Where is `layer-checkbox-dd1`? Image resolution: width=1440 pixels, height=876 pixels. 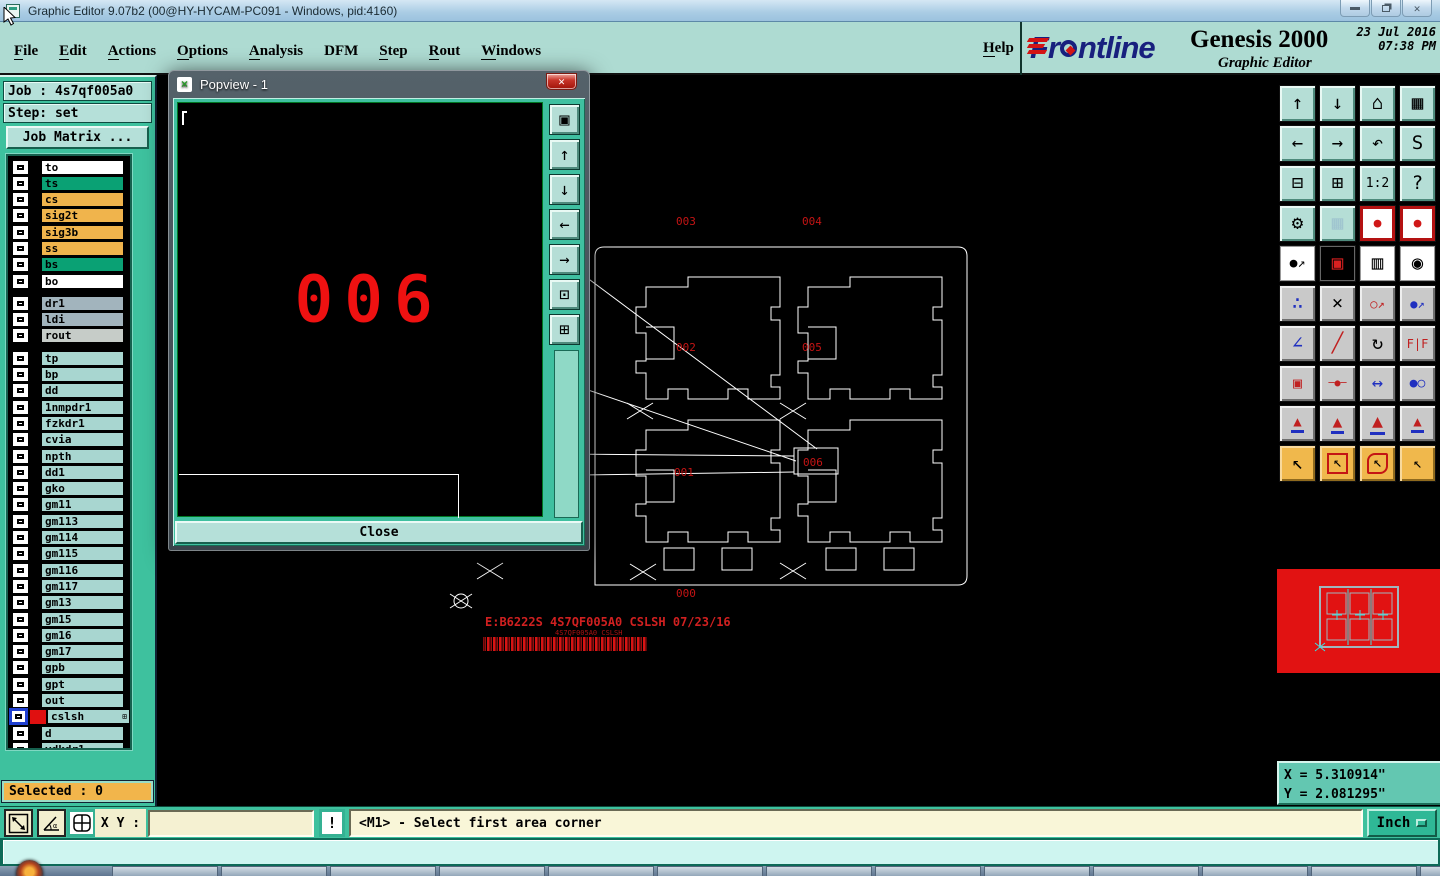 layer-checkbox-dd1 is located at coordinates (20, 472).